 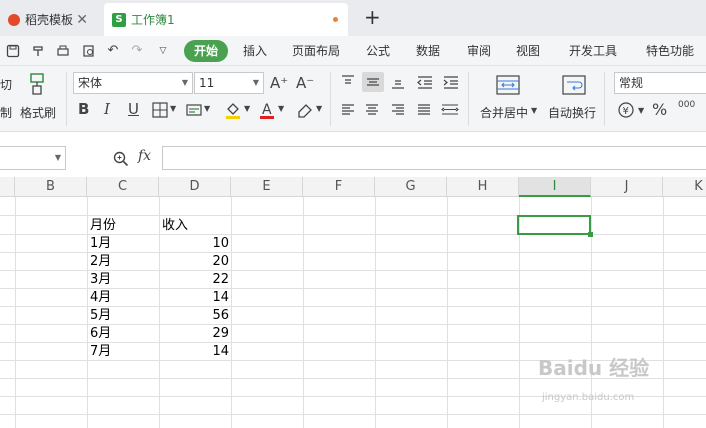 I want to click on zoom-search-icon, so click(x=121, y=159).